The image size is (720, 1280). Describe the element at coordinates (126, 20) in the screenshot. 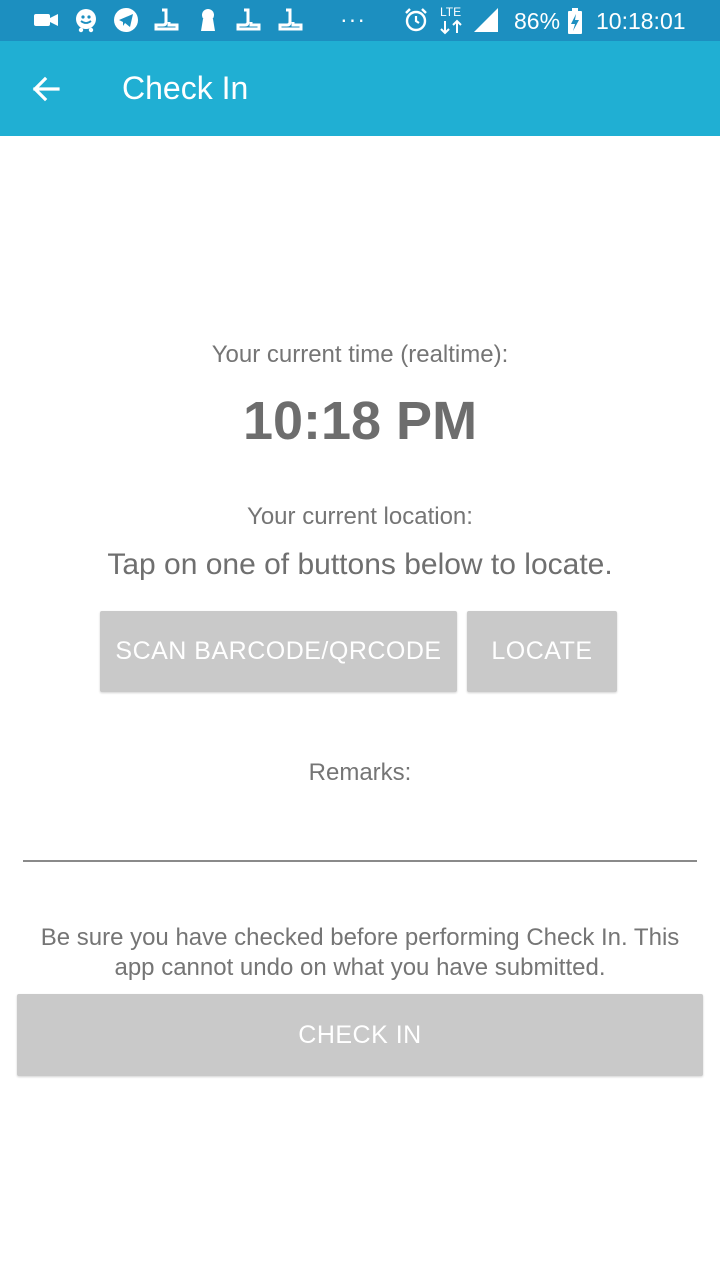

I see `telegram-icon` at that location.